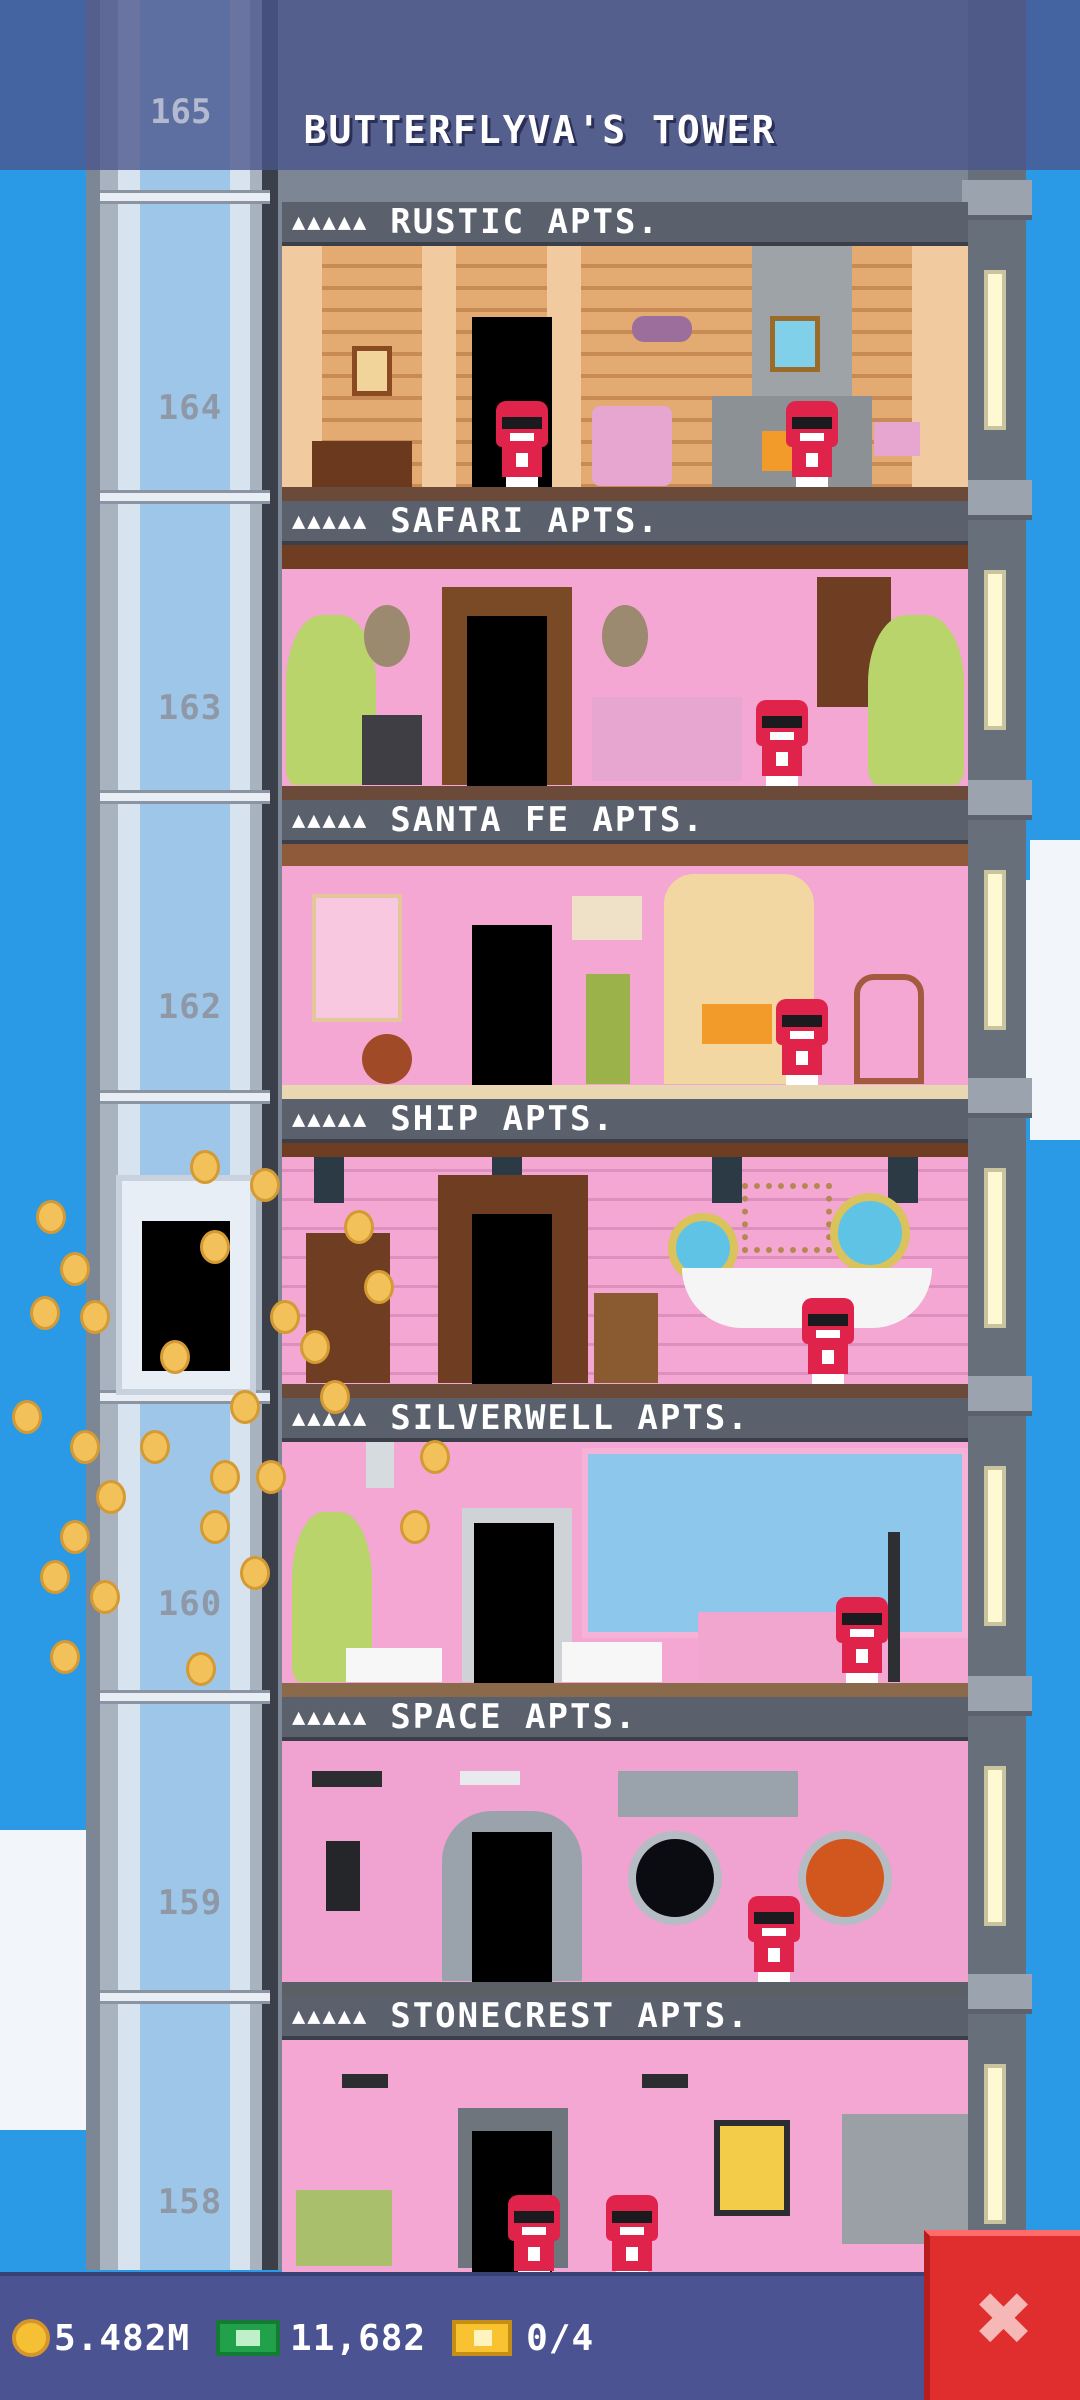 Image resolution: width=1080 pixels, height=2400 pixels. I want to click on green-armchair-icon, so click(344, 2228).